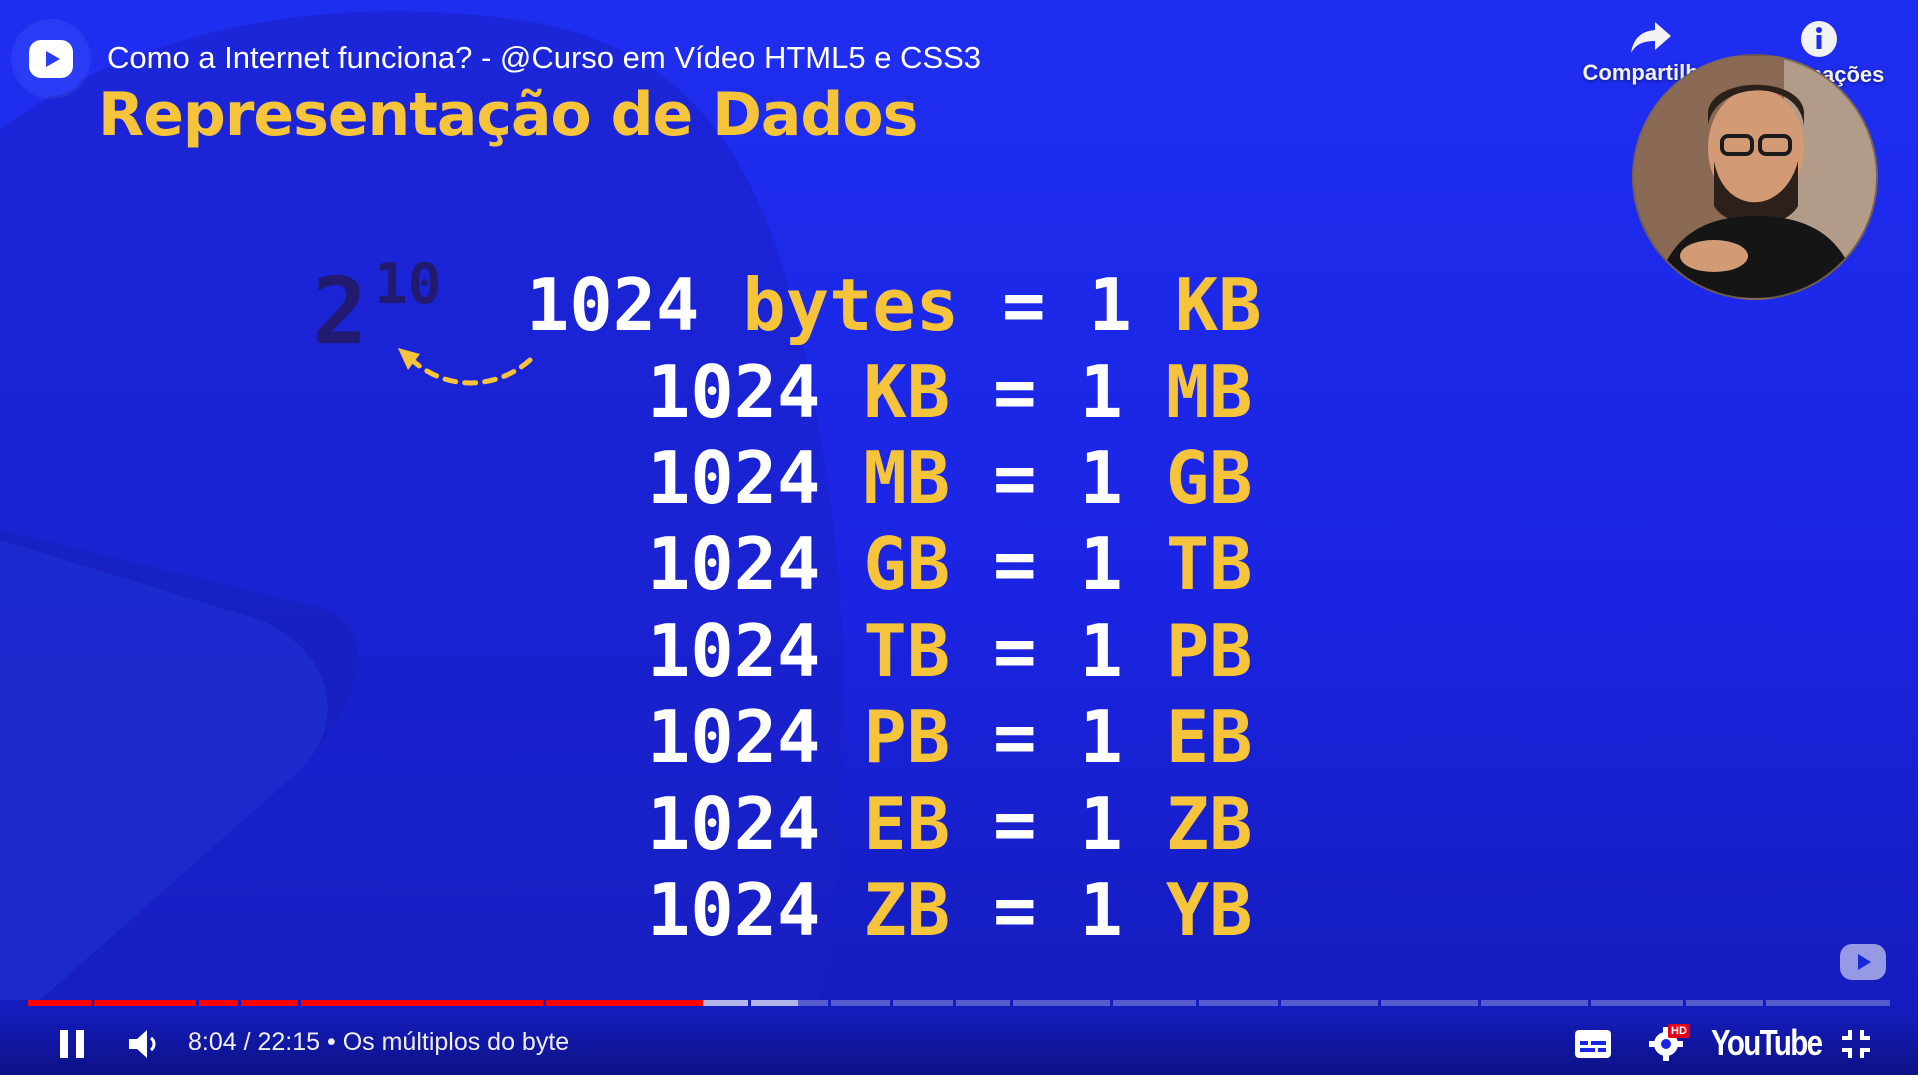  Describe the element at coordinates (1209, 910) in the screenshot. I see `row-to-unit: YB` at that location.